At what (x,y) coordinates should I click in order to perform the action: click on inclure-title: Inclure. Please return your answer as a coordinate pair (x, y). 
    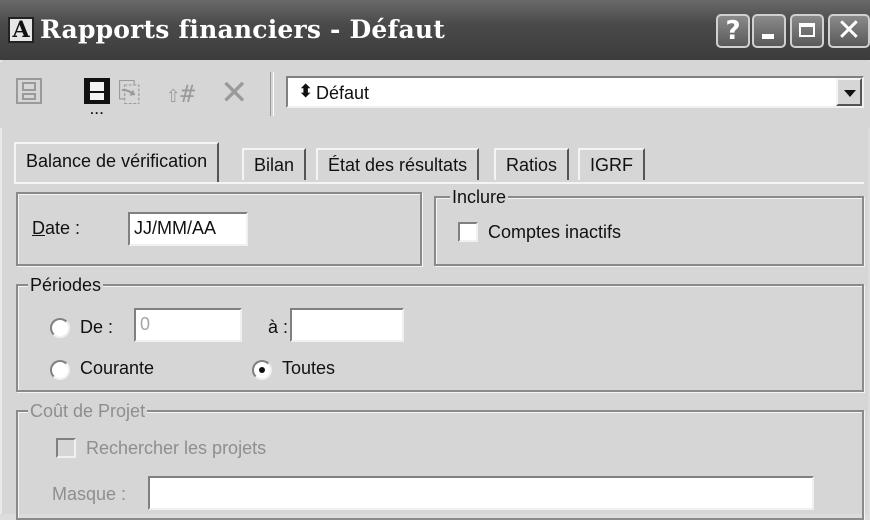
    Looking at the image, I should click on (479, 197).